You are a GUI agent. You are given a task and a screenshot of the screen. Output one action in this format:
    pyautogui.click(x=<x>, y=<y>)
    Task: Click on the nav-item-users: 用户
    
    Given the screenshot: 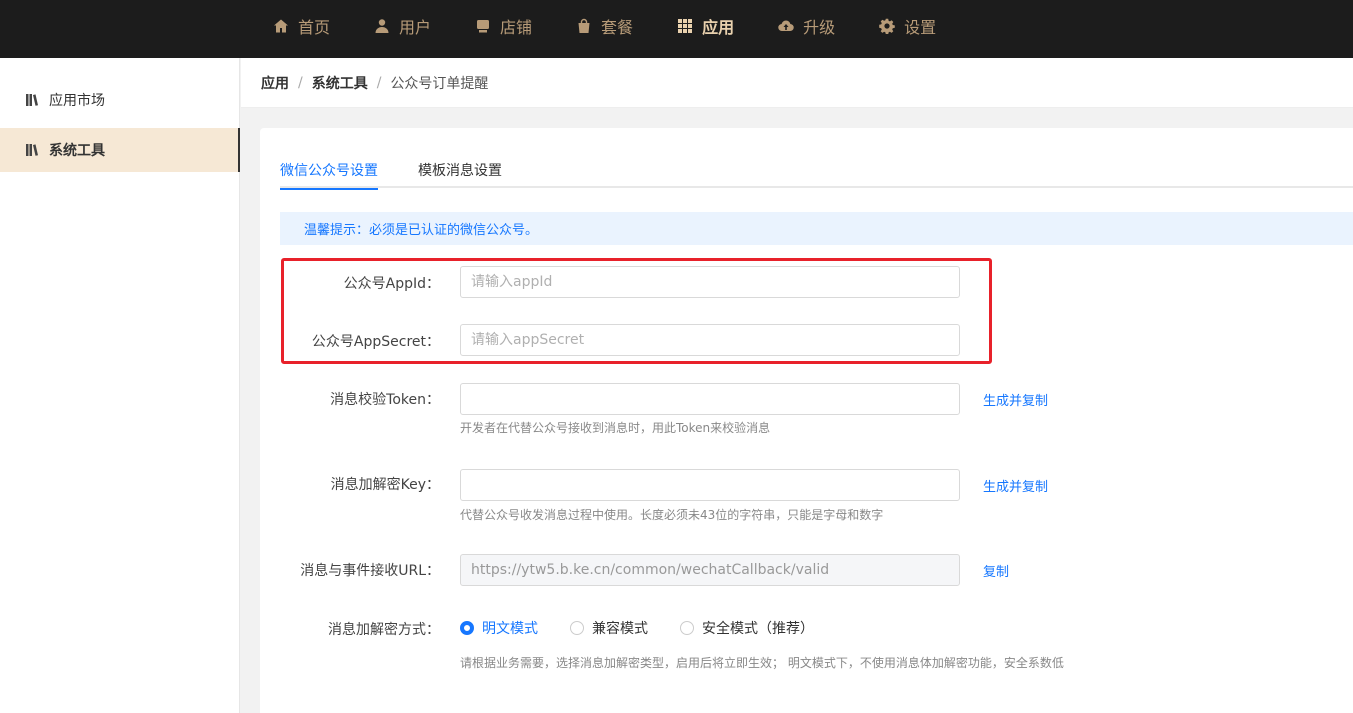 What is the action you would take?
    pyautogui.click(x=402, y=26)
    